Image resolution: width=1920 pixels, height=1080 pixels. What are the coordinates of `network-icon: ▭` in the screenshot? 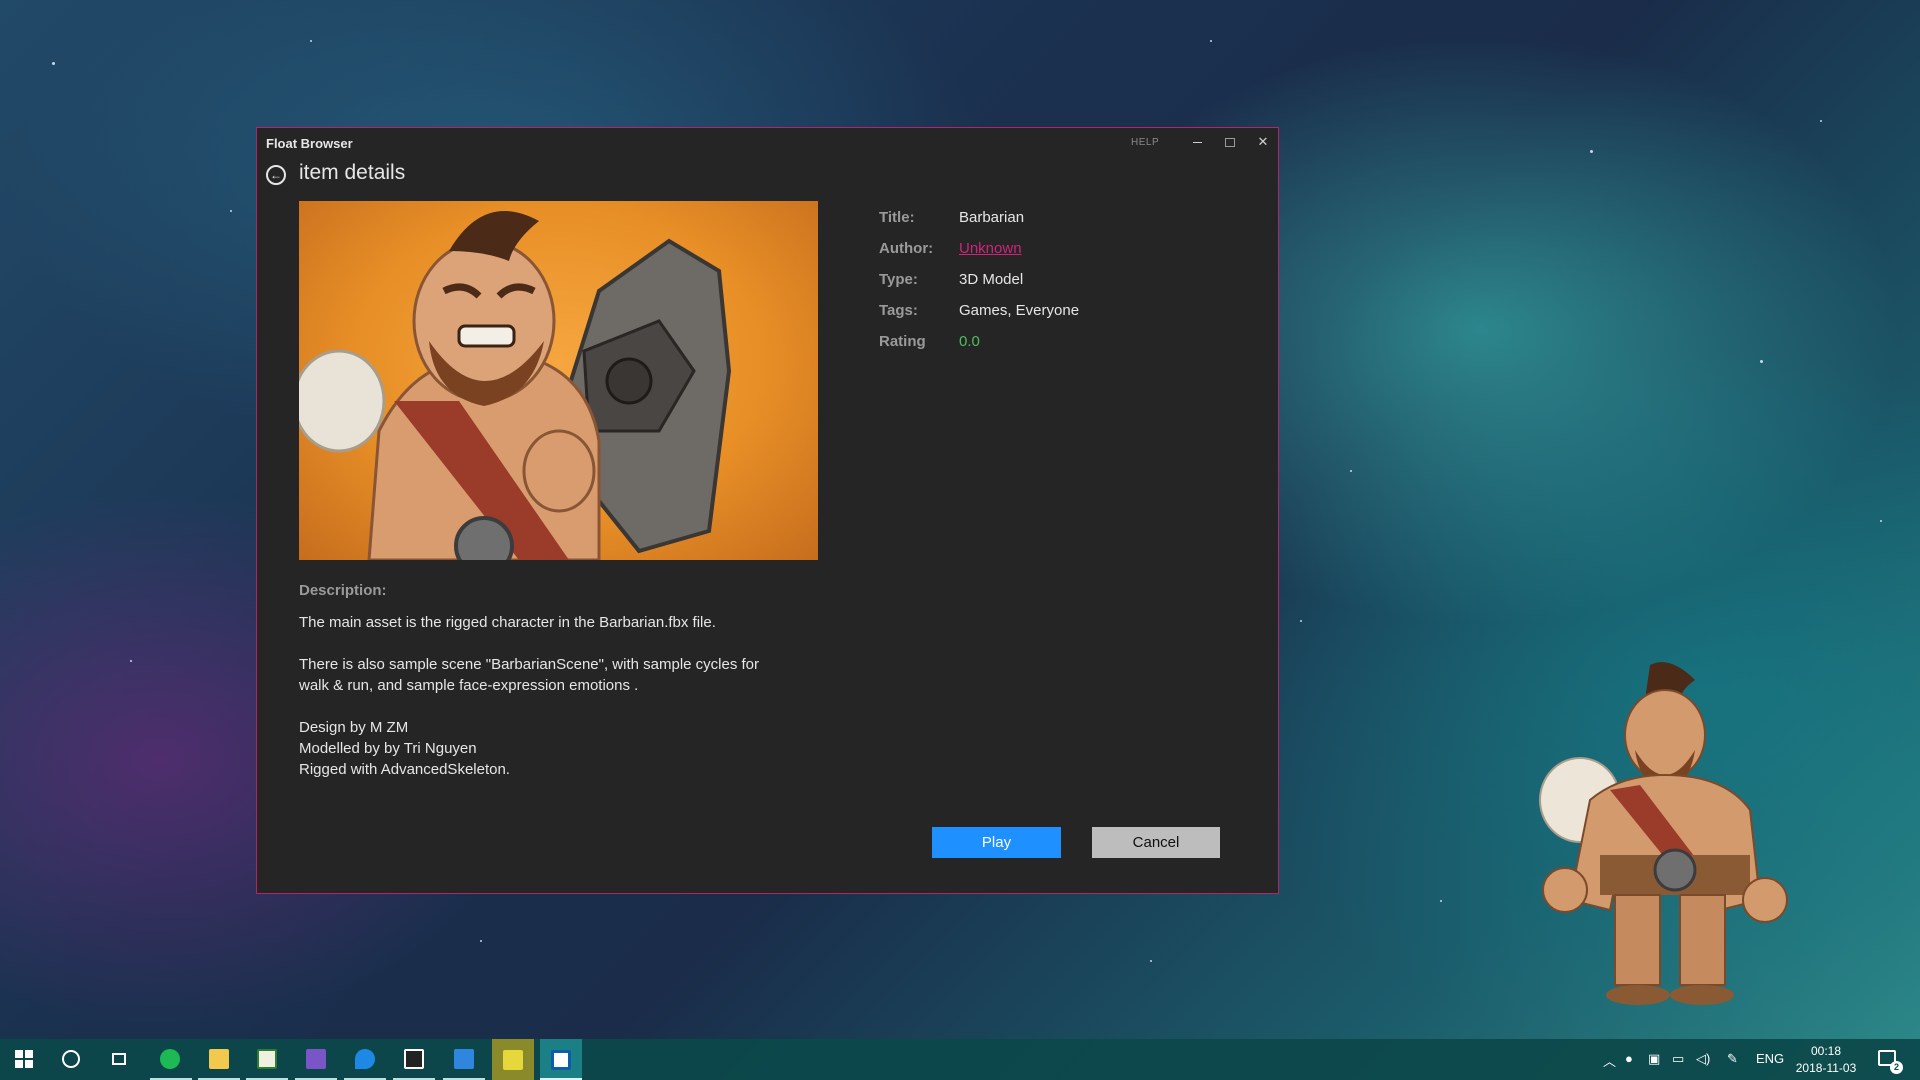 It's located at (1678, 1059).